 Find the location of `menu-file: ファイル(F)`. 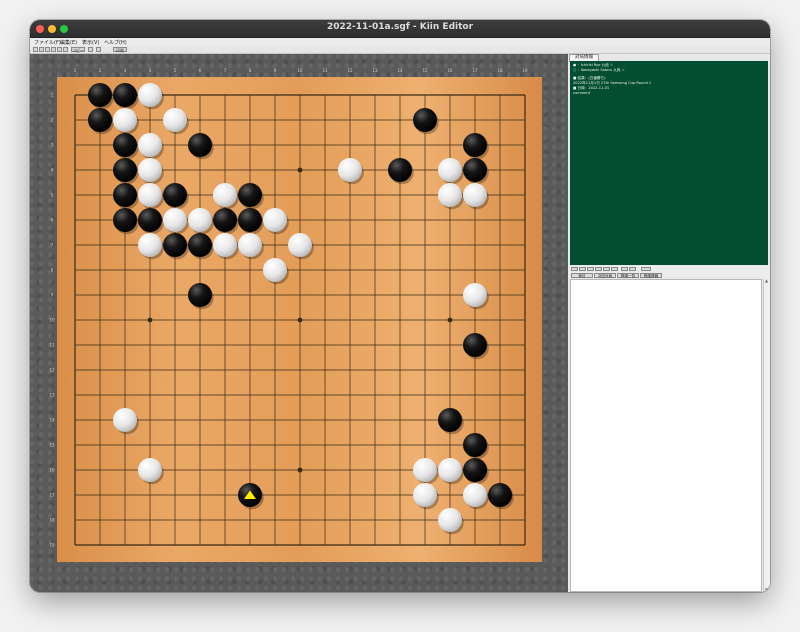

menu-file: ファイル(F) is located at coordinates (47, 42).